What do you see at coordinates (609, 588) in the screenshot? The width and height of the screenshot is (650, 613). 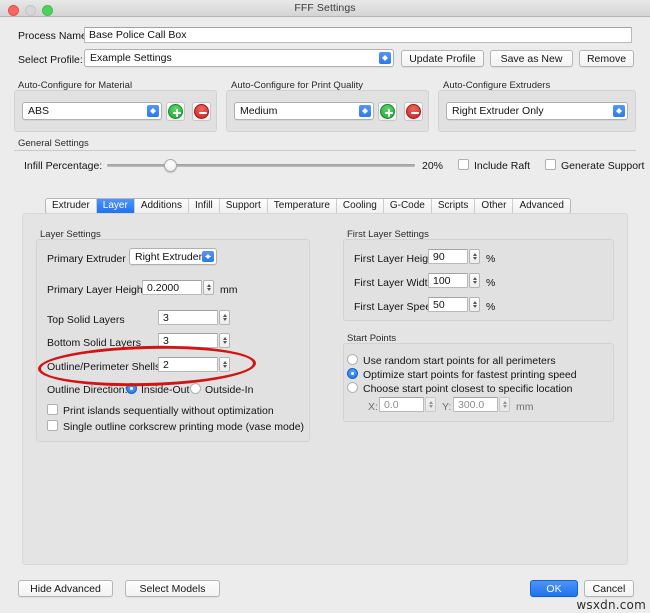 I see `cancel-button: Cancel` at bounding box center [609, 588].